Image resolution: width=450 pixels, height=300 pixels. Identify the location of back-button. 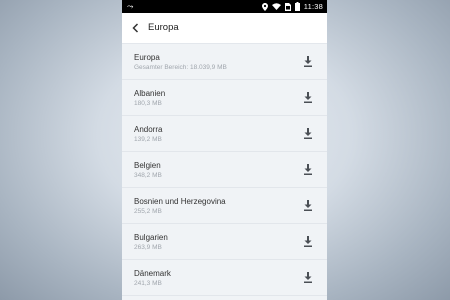
(135, 28).